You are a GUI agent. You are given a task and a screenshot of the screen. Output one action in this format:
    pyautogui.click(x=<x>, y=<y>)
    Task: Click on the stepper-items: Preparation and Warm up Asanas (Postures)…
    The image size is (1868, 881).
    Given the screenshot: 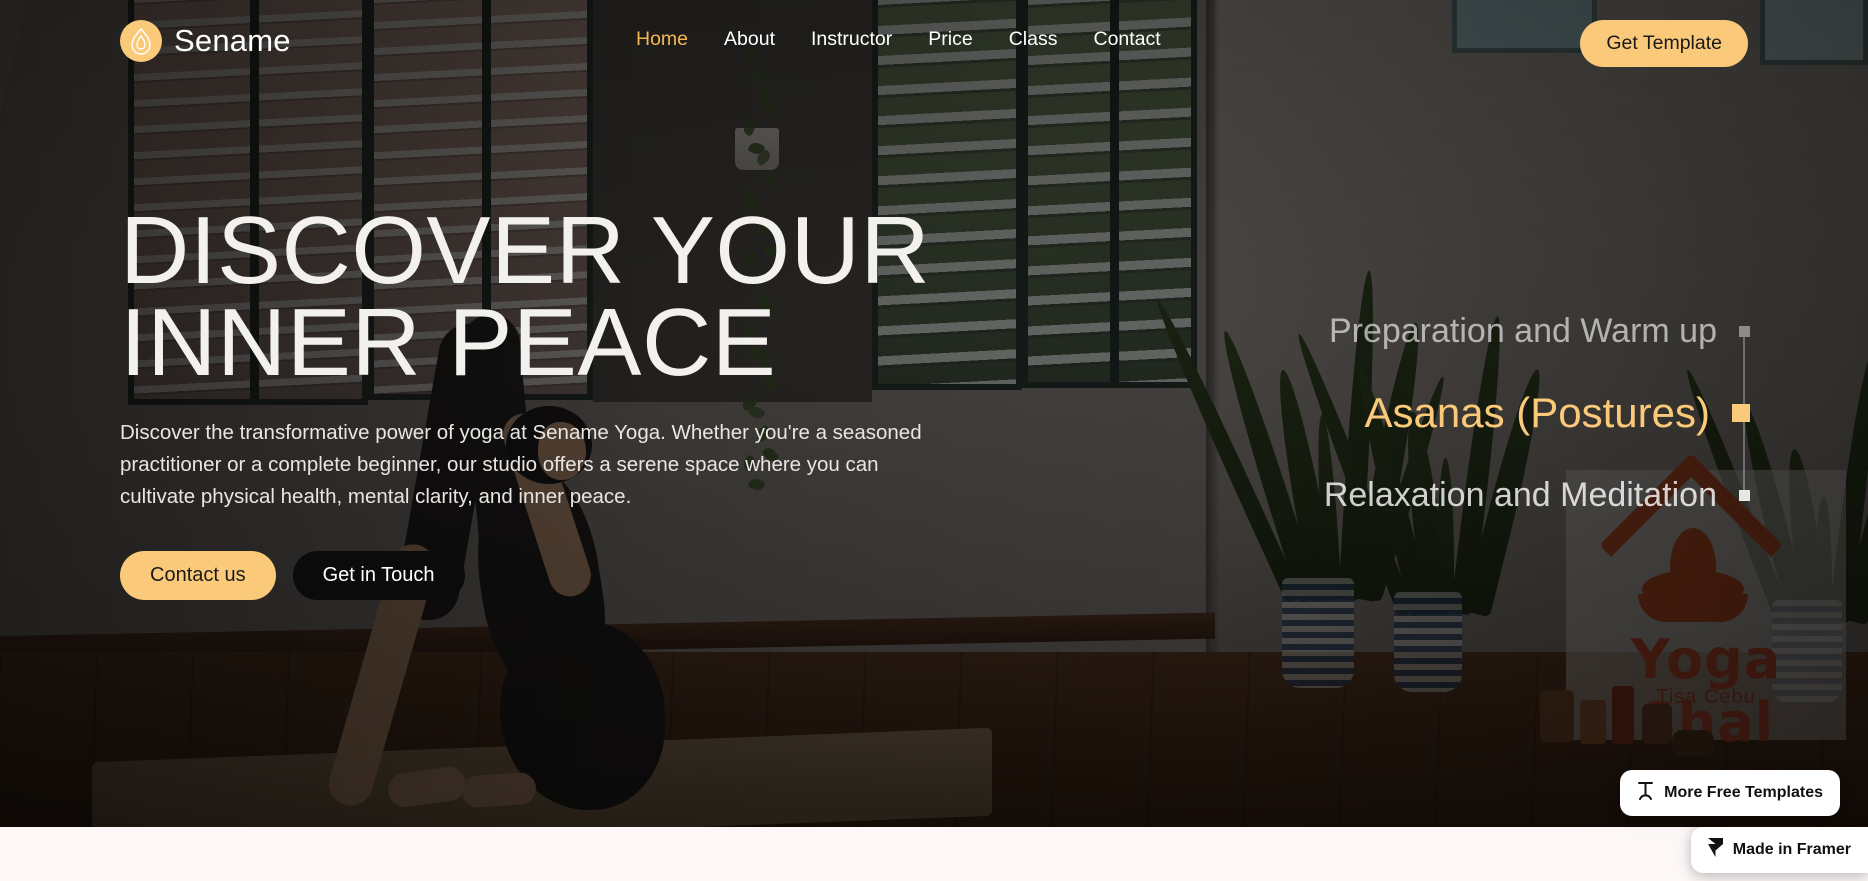 What is the action you would take?
    pyautogui.click(x=1537, y=413)
    